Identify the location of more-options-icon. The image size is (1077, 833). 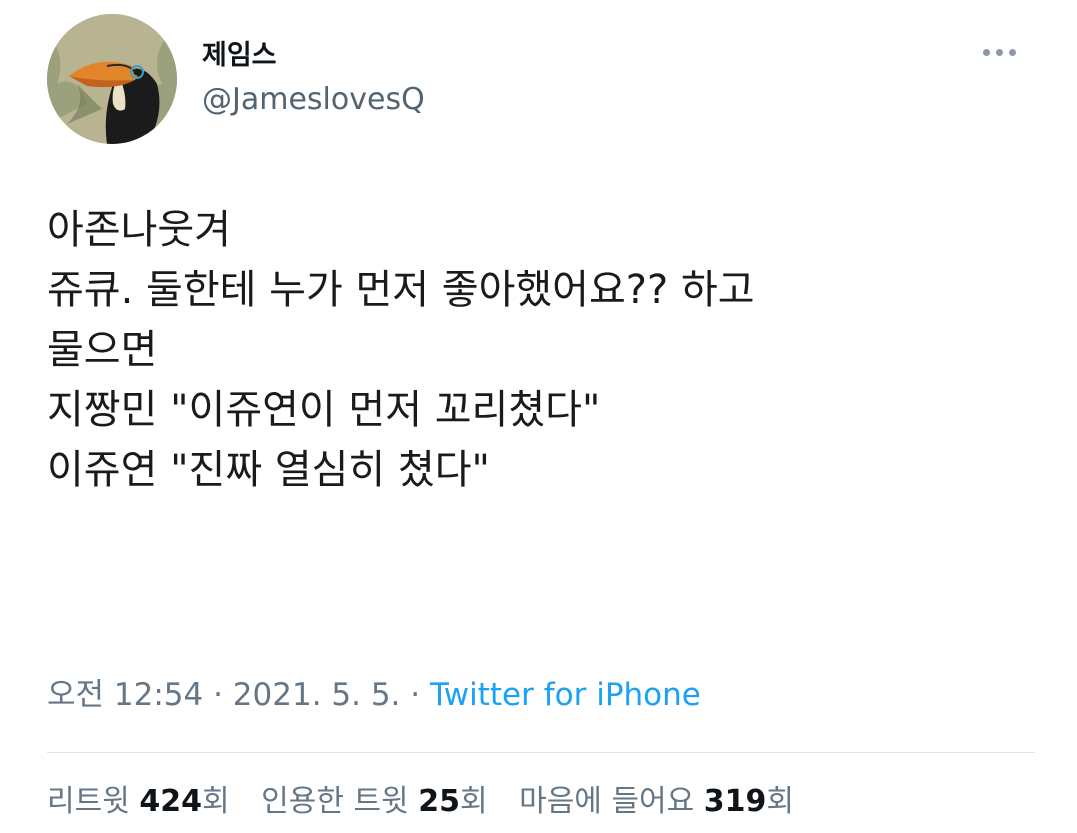
(1005, 52).